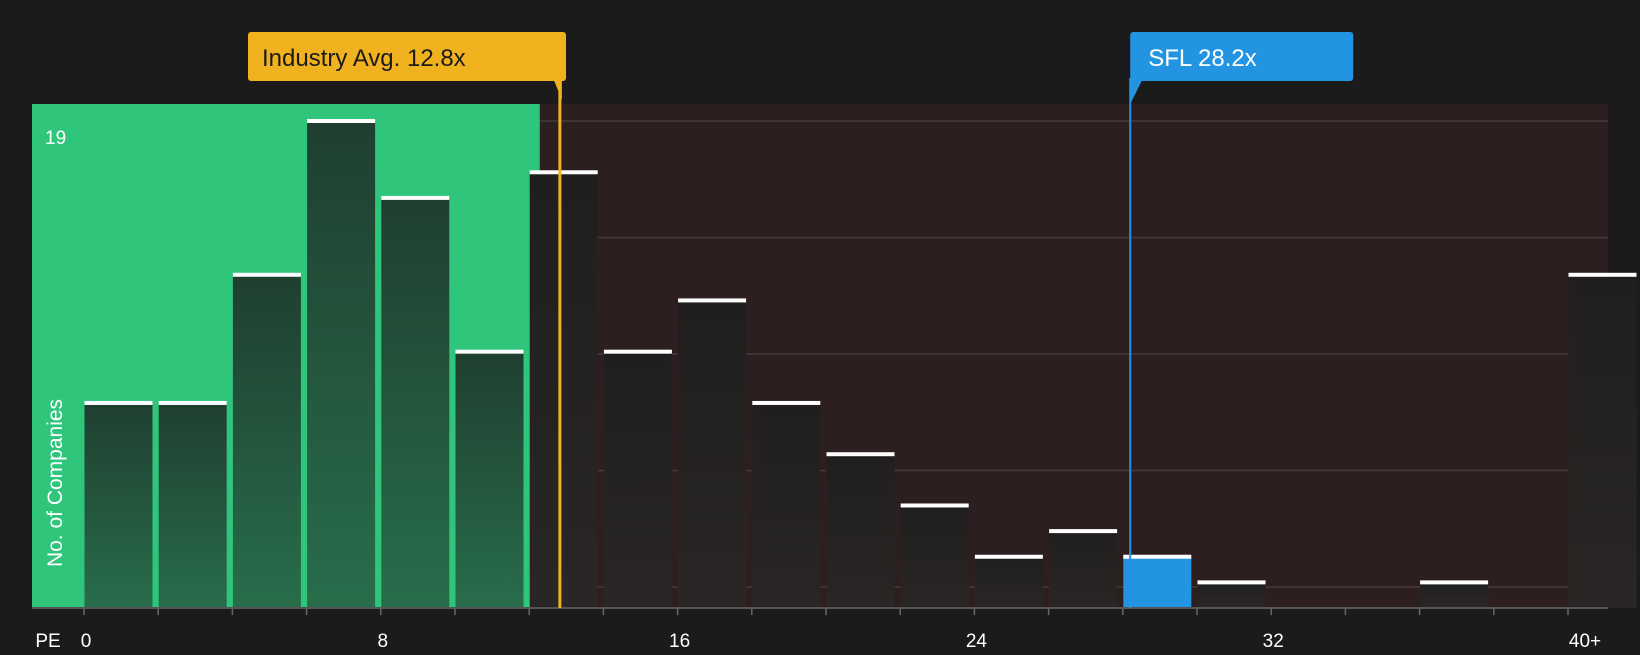 The width and height of the screenshot is (1640, 655). What do you see at coordinates (1202, 58) in the screenshot?
I see `company-label: SFL 28.2x` at bounding box center [1202, 58].